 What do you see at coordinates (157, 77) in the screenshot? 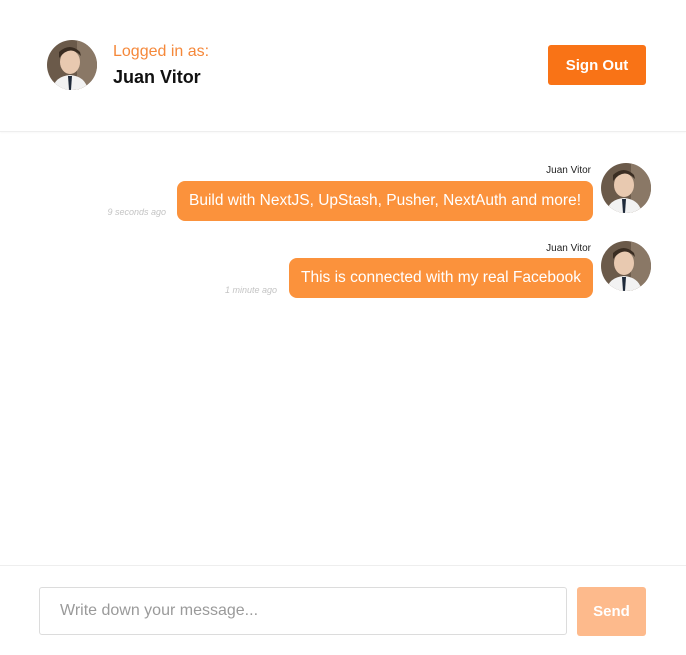
I see `current-user-name: Juan Vitor` at bounding box center [157, 77].